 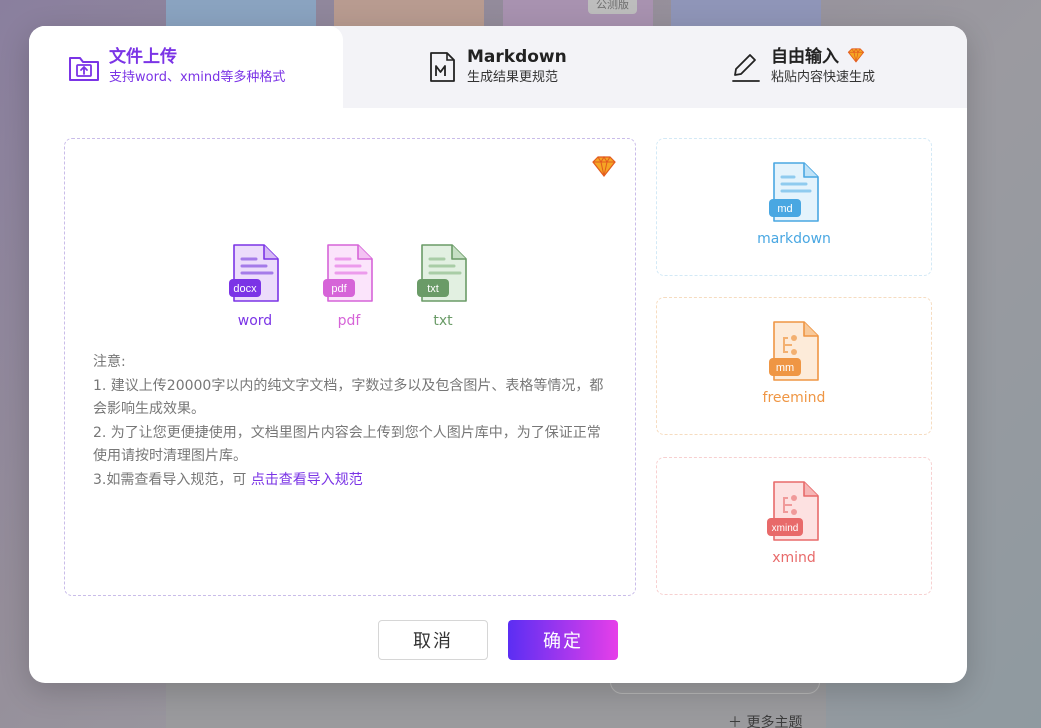 I want to click on tab-markdown: Markdown 生成结果更规范, so click(x=496, y=67).